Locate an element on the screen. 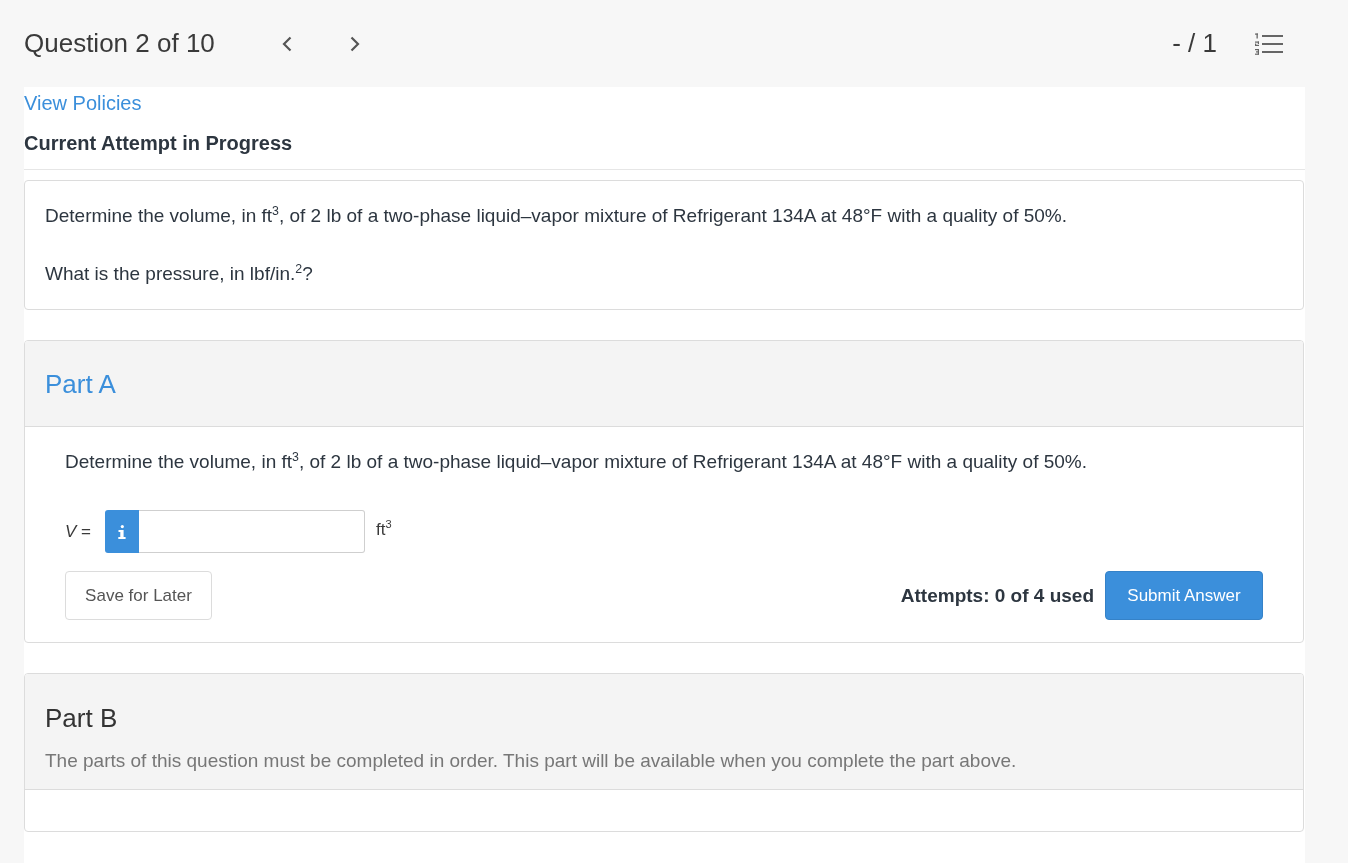 This screenshot has height=863, width=1348. numbered-list-icon is located at coordinates (1269, 43).